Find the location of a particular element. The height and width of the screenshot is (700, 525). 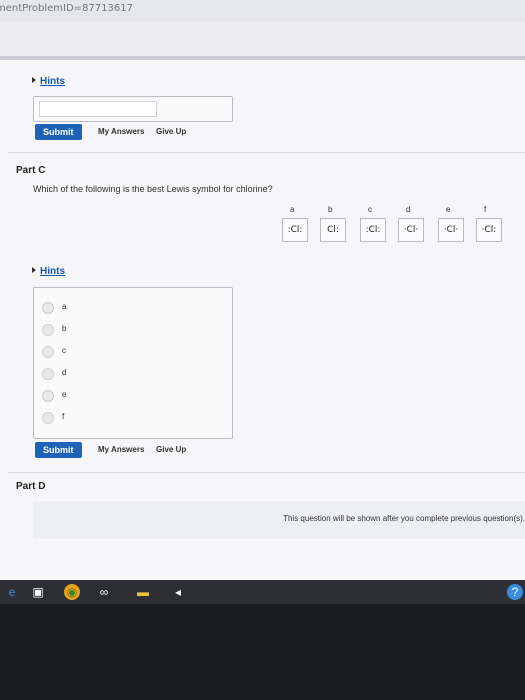

part-b-submit-button: Submit is located at coordinates (58, 132).